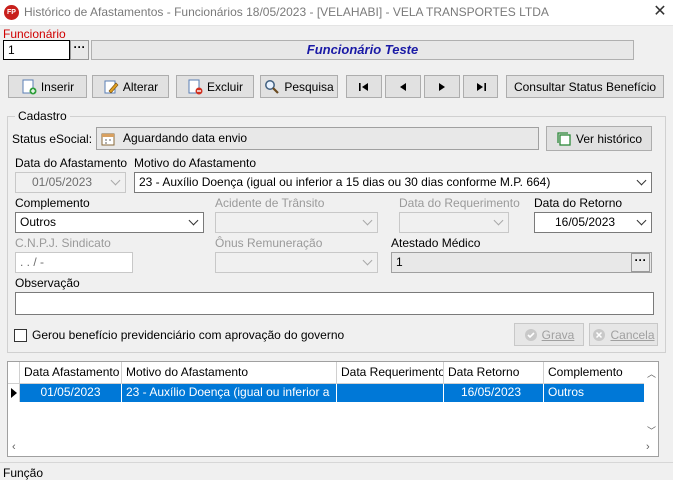 The width and height of the screenshot is (673, 480). Describe the element at coordinates (585, 222) in the screenshot. I see `retorno-value: 16/05/2023` at that location.